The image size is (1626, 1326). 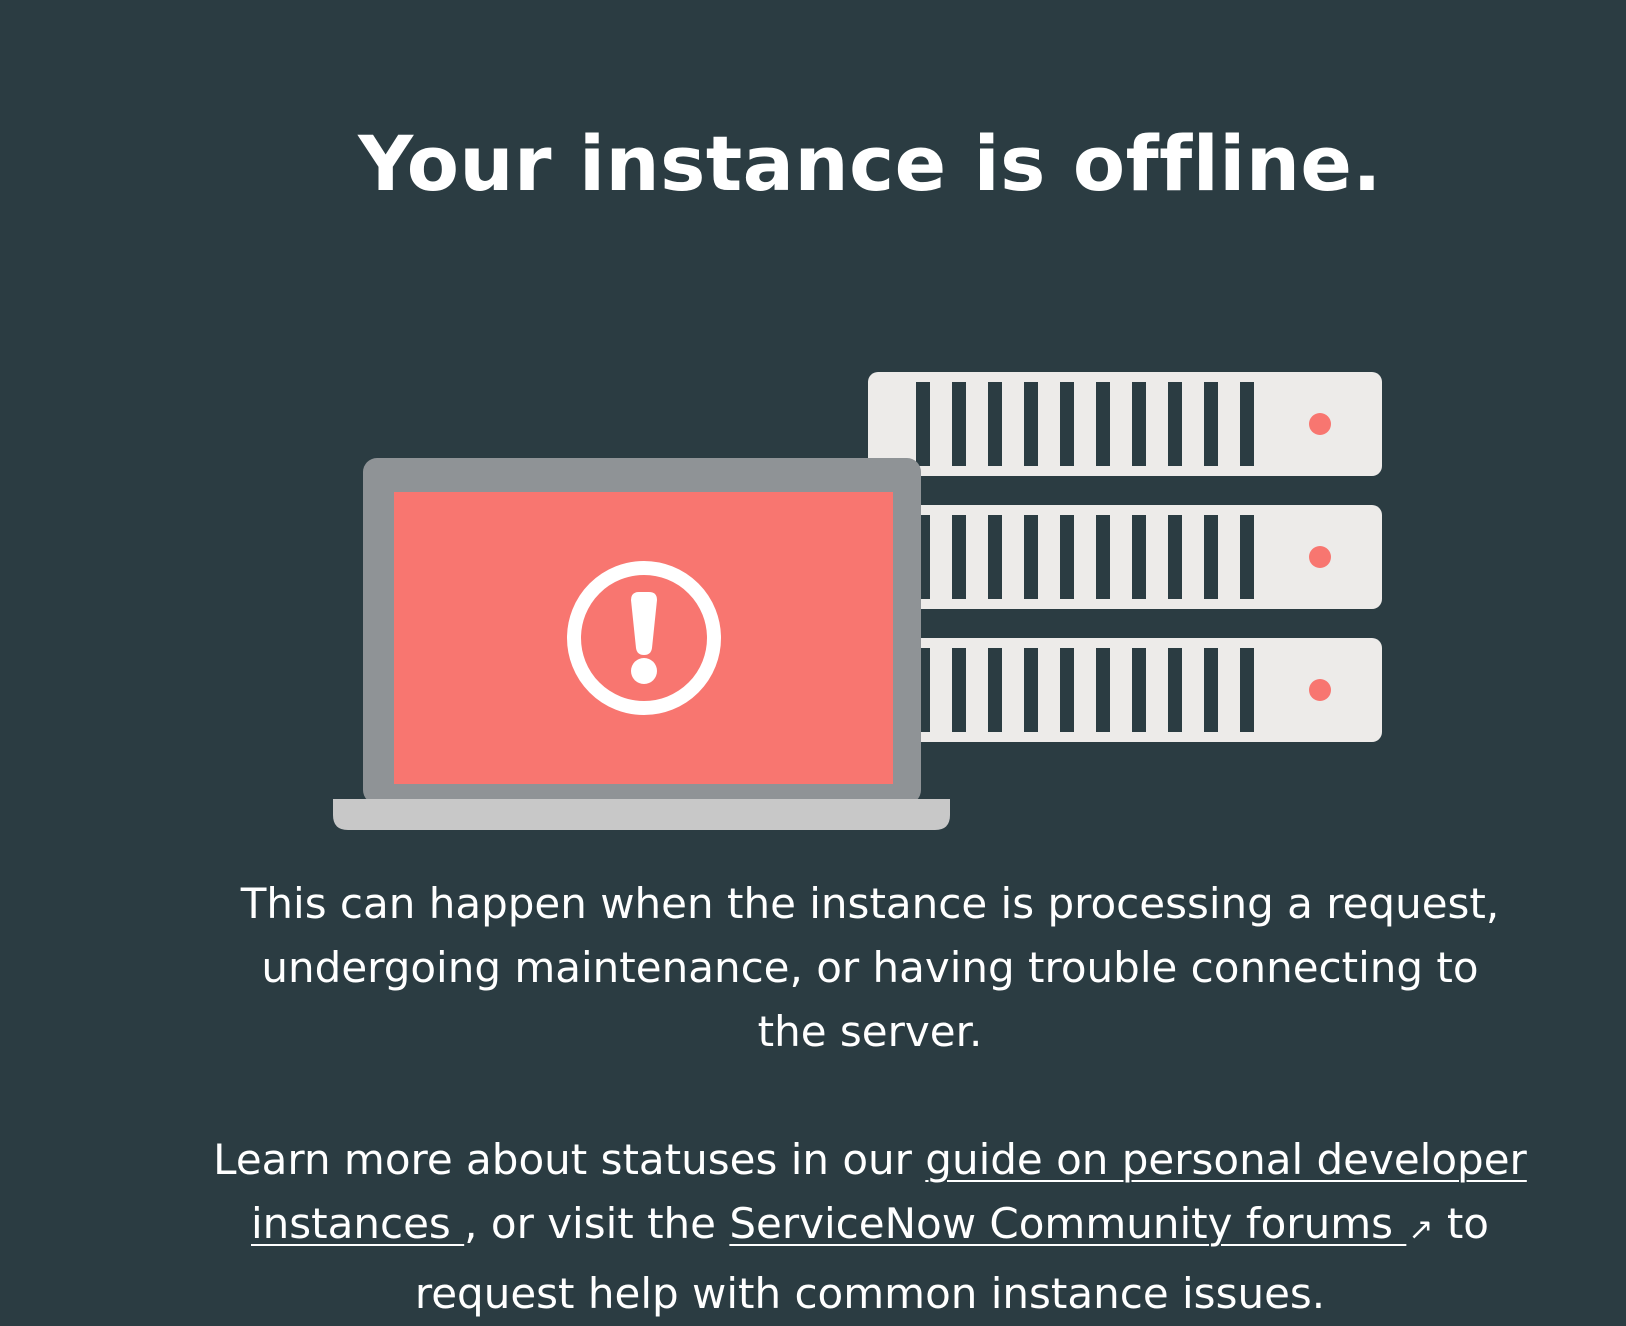 What do you see at coordinates (641, 644) in the screenshot?
I see `laptop` at bounding box center [641, 644].